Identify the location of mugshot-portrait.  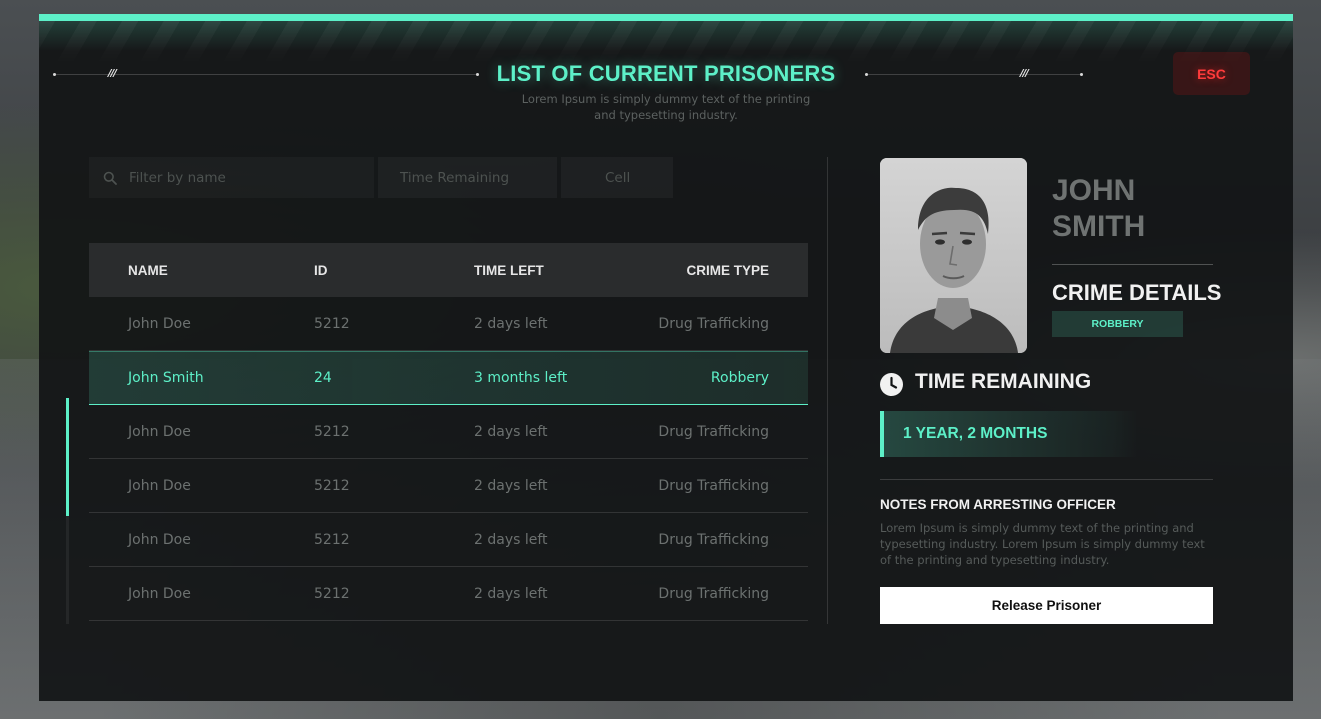
(953, 255).